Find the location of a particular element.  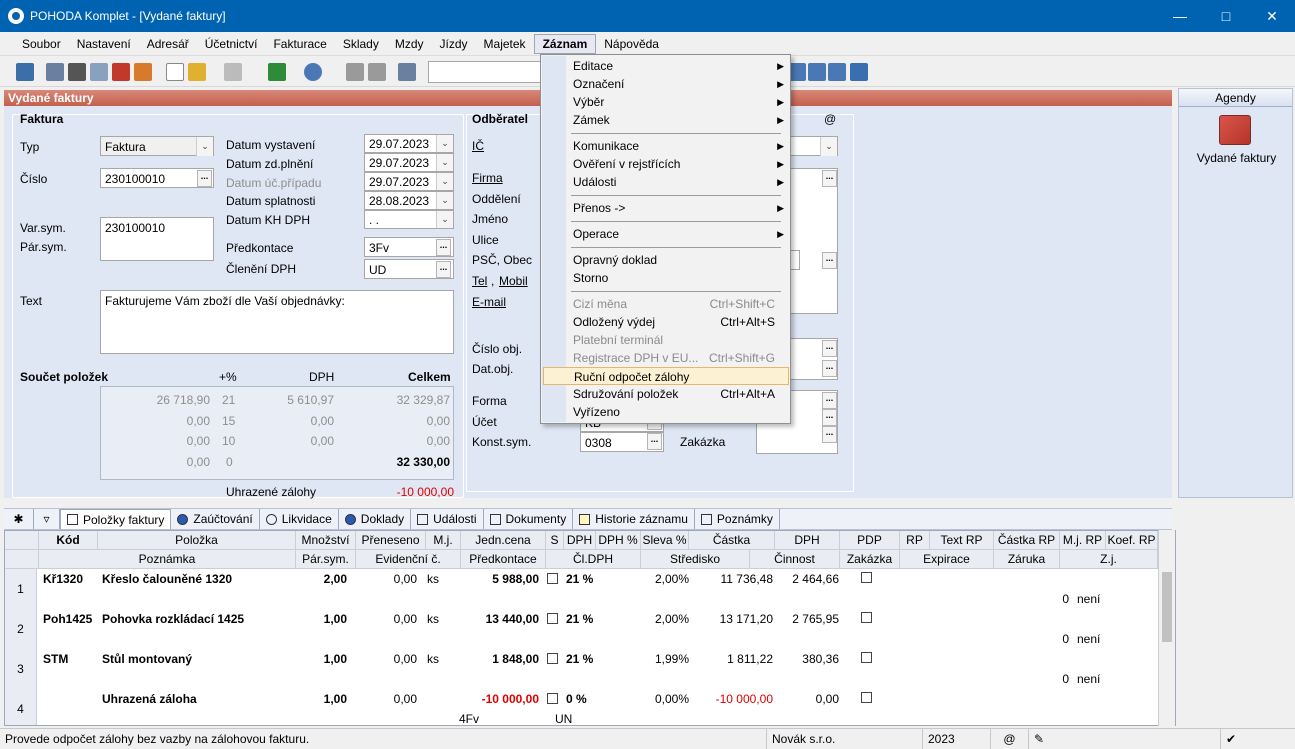

cell-zaruka: 0 is located at coordinates (1057, 639).